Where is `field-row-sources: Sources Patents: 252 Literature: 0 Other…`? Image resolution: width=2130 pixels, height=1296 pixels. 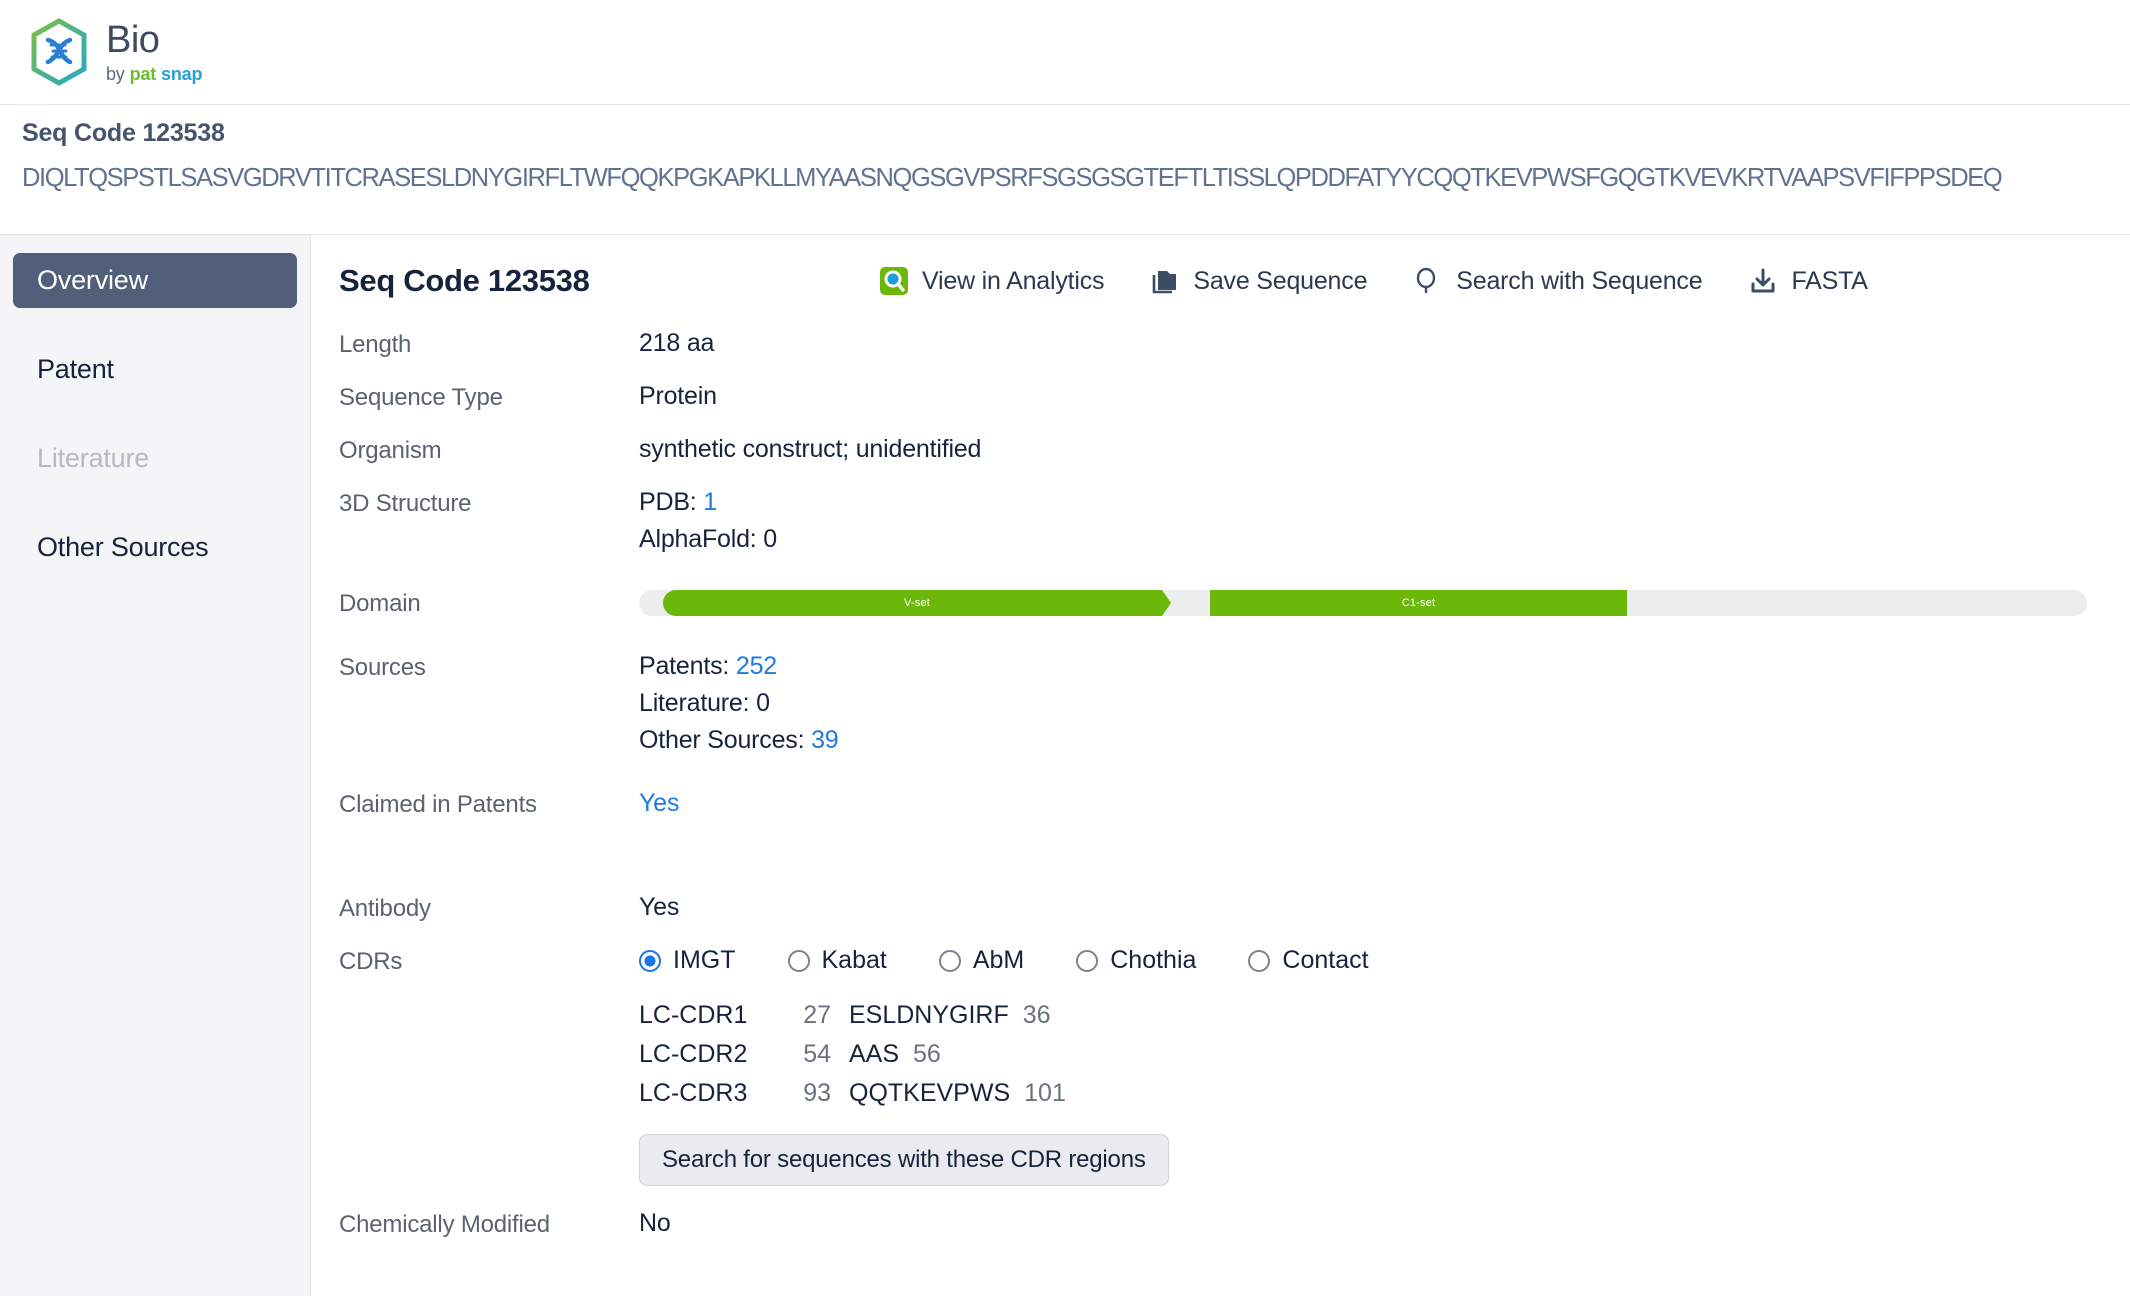 field-row-sources: Sources Patents: 252 Literature: 0 Other… is located at coordinates (1234, 703).